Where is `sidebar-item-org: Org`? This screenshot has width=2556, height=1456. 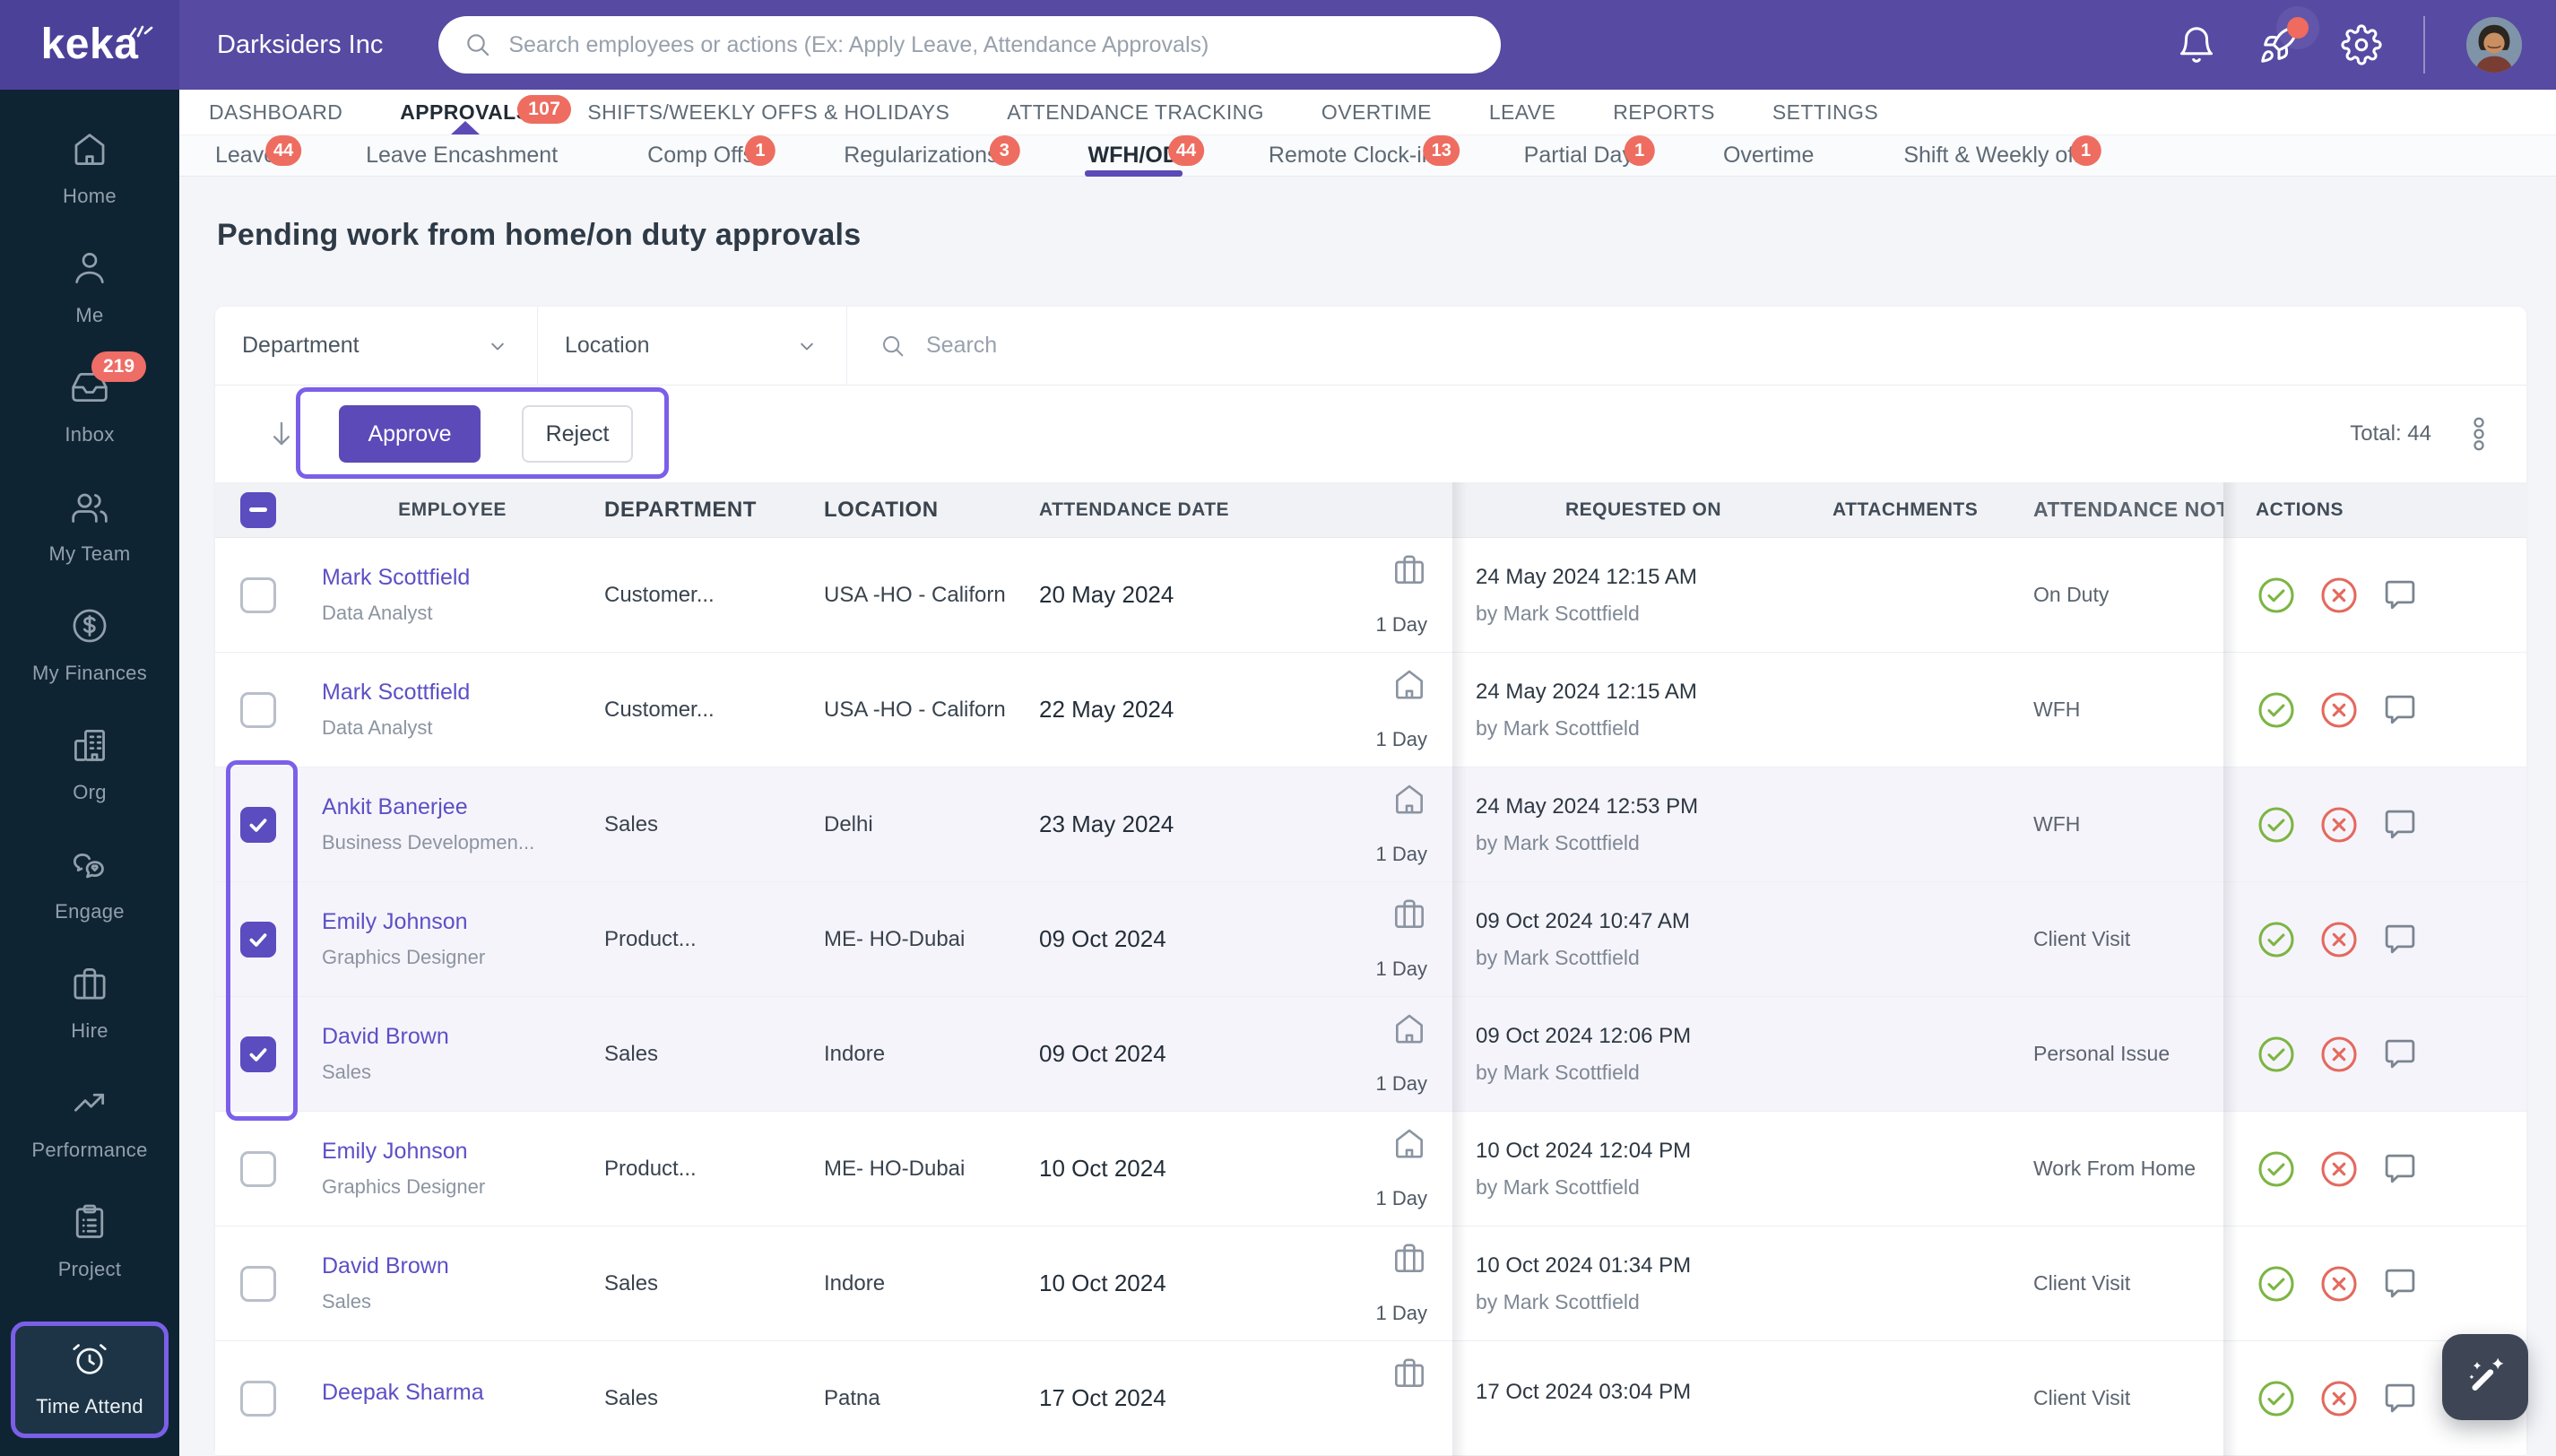
sidebar-item-org: Org is located at coordinates (90, 764).